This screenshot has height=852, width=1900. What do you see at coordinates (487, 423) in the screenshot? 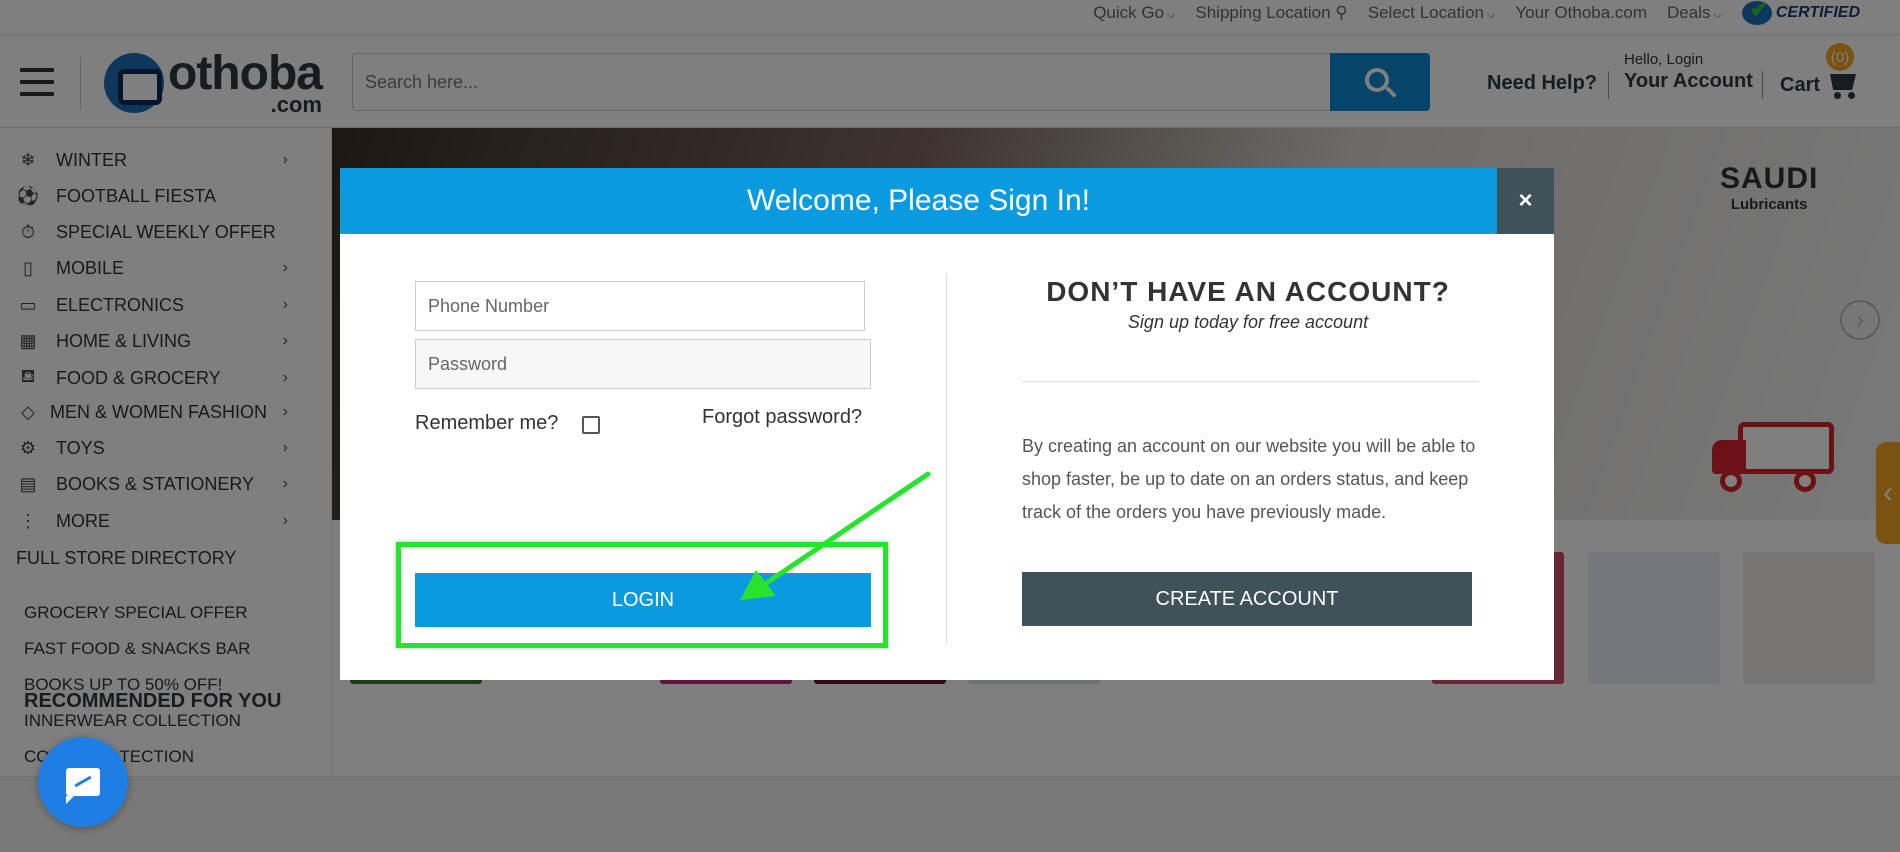
I see `remember-me-label: Remember me?` at bounding box center [487, 423].